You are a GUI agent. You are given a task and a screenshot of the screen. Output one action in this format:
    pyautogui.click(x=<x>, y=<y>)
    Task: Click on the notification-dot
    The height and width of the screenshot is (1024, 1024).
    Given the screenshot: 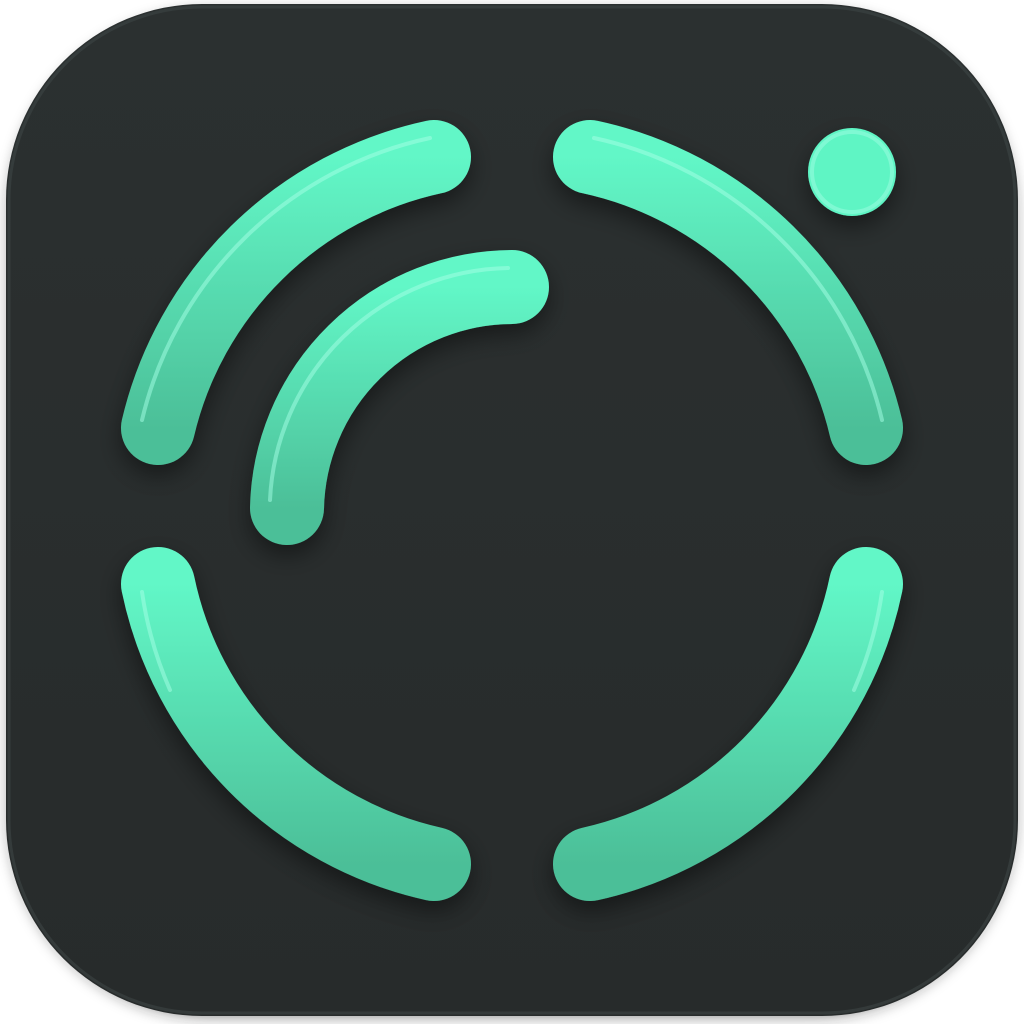 What is the action you would take?
    pyautogui.click(x=852, y=172)
    